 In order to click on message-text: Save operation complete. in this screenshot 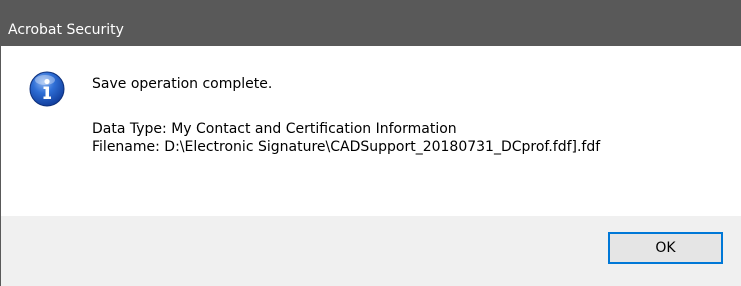, I will do `click(182, 84)`.